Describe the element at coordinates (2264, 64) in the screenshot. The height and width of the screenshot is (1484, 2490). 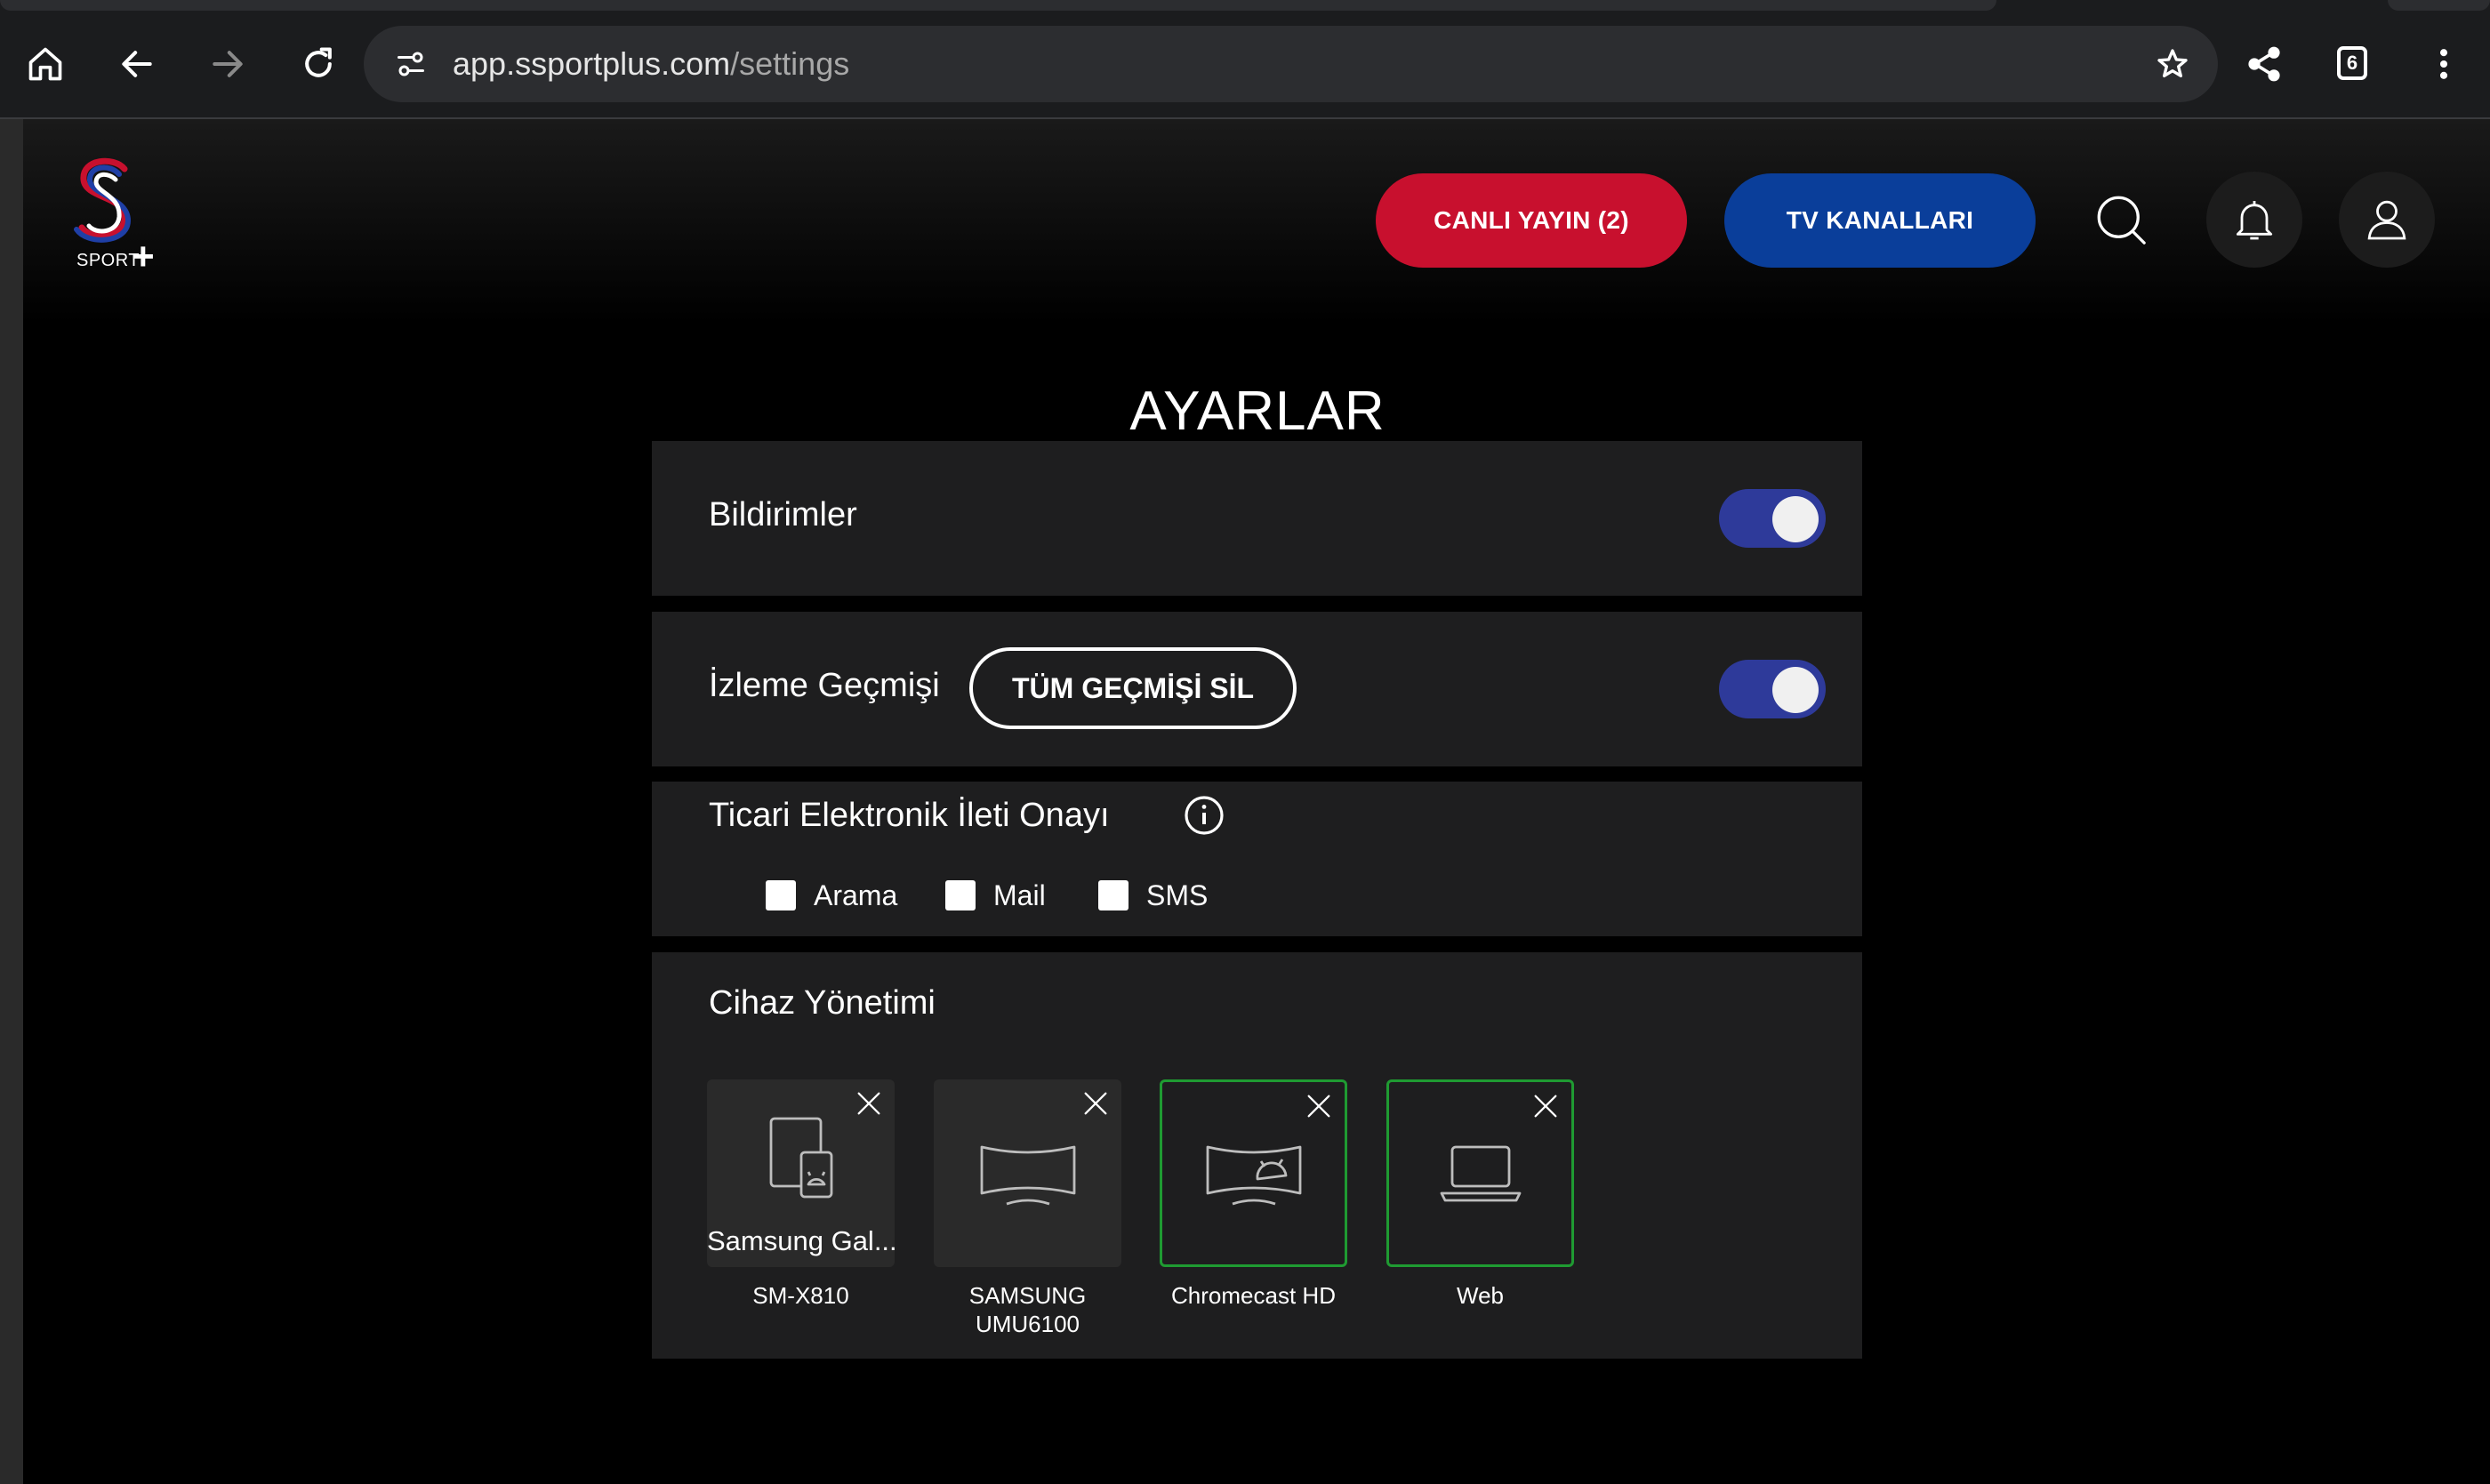
I see `share-icon` at that location.